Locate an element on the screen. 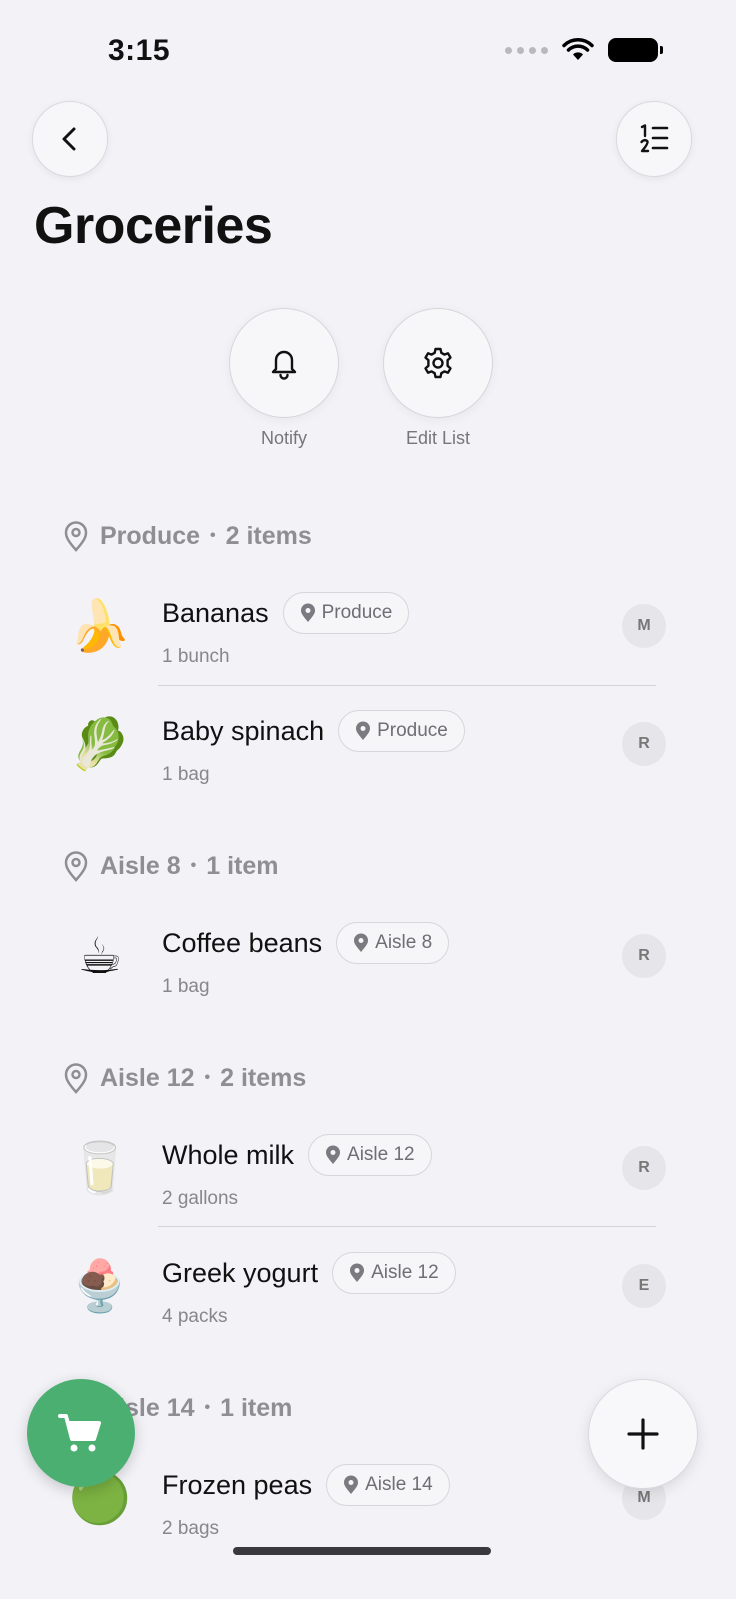 The width and height of the screenshot is (736, 1599). list-item-greek-yogurt: 🍨 Greek yogurt Aisle 12 4 packs E is located at coordinates (368, 1288).